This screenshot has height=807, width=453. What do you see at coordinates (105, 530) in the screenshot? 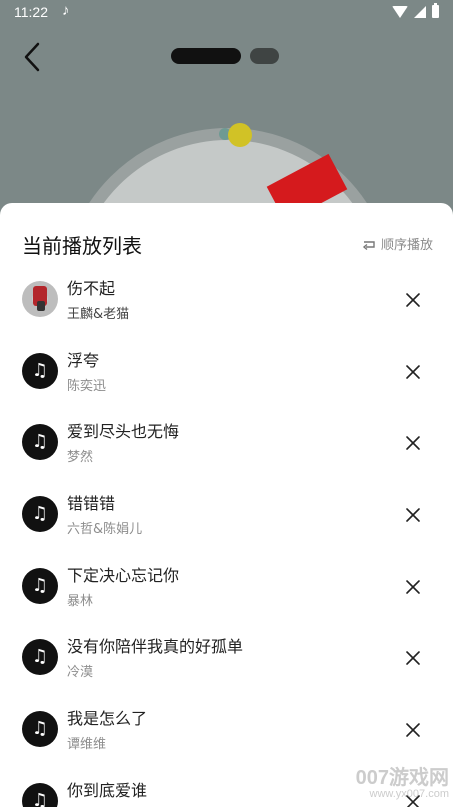
I see `song-artist: 六哲&陈娟儿` at bounding box center [105, 530].